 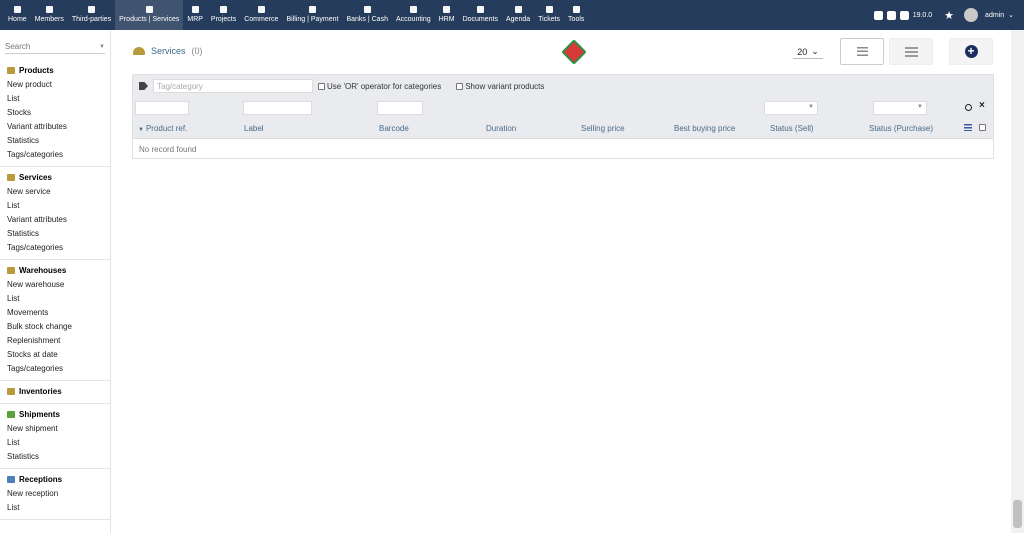 I want to click on top-menu-products-services: Products | Services, so click(x=149, y=15).